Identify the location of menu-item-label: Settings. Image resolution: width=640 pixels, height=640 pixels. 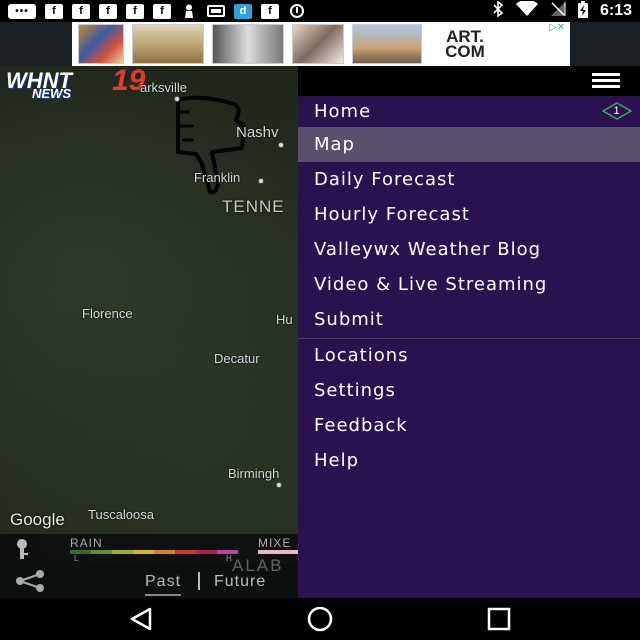
(355, 390).